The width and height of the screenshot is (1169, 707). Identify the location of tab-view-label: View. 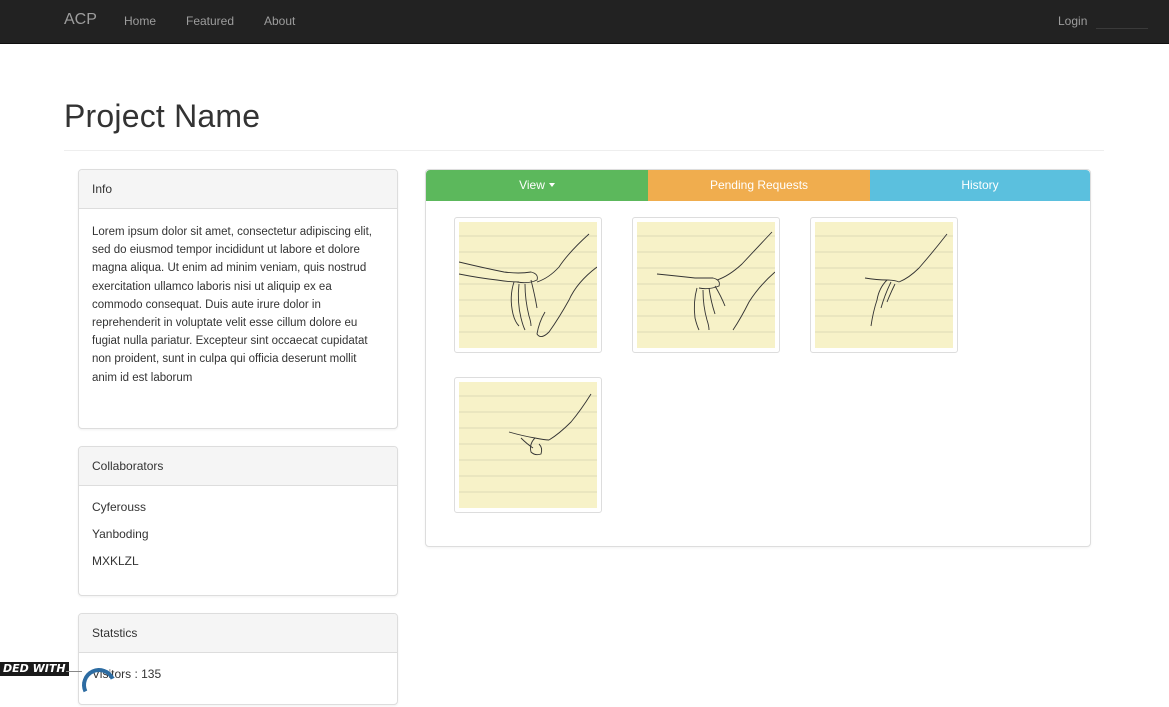
(532, 185).